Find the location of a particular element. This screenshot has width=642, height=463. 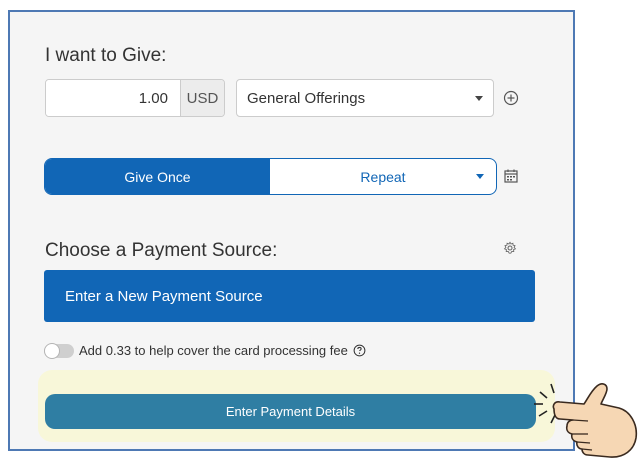

pointing-hand-icon is located at coordinates (586, 420).